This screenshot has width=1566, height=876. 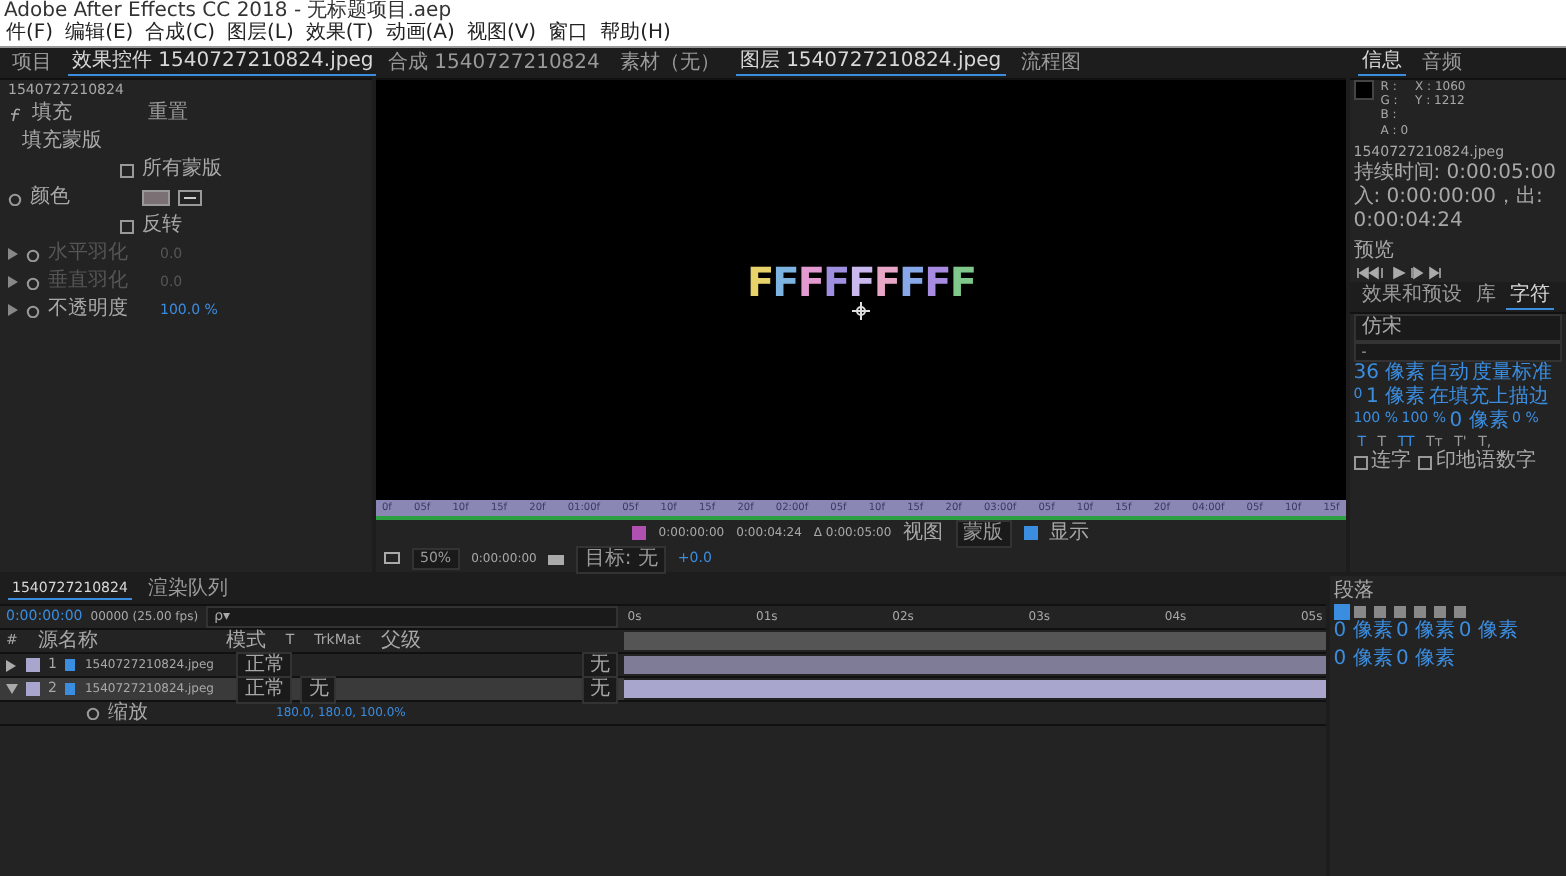 What do you see at coordinates (1051, 63) in the screenshot?
I see `panel-tab: 流程图` at bounding box center [1051, 63].